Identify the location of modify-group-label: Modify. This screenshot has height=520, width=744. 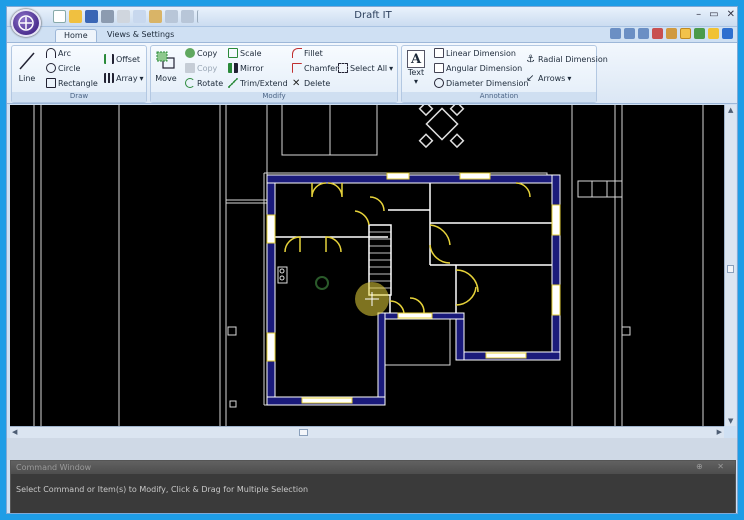
(274, 97).